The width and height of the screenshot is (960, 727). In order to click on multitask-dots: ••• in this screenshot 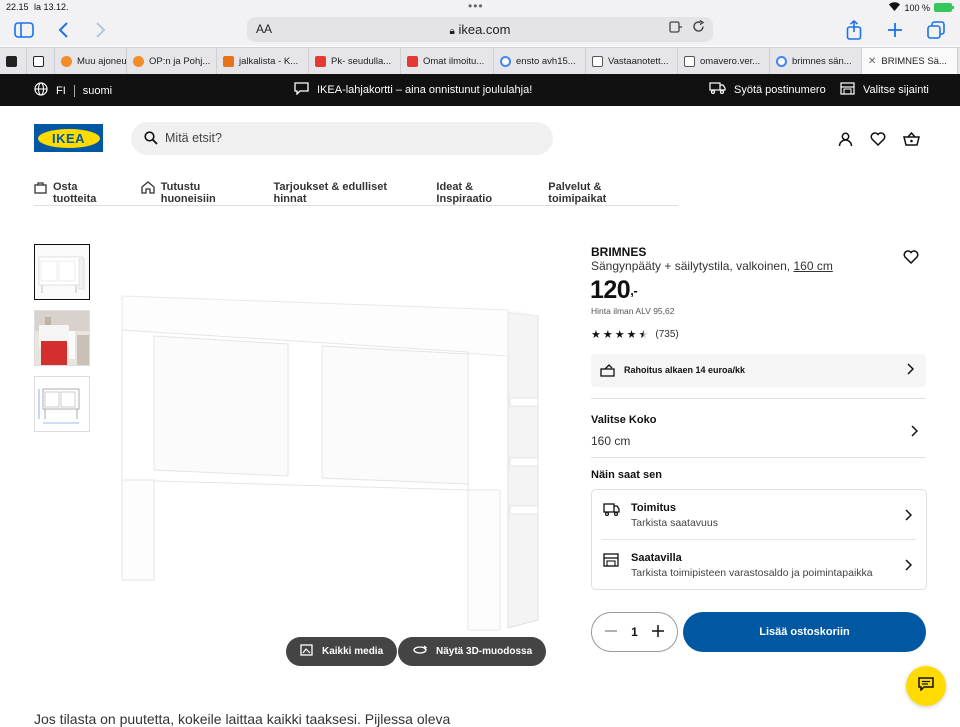, I will do `click(476, 6)`.